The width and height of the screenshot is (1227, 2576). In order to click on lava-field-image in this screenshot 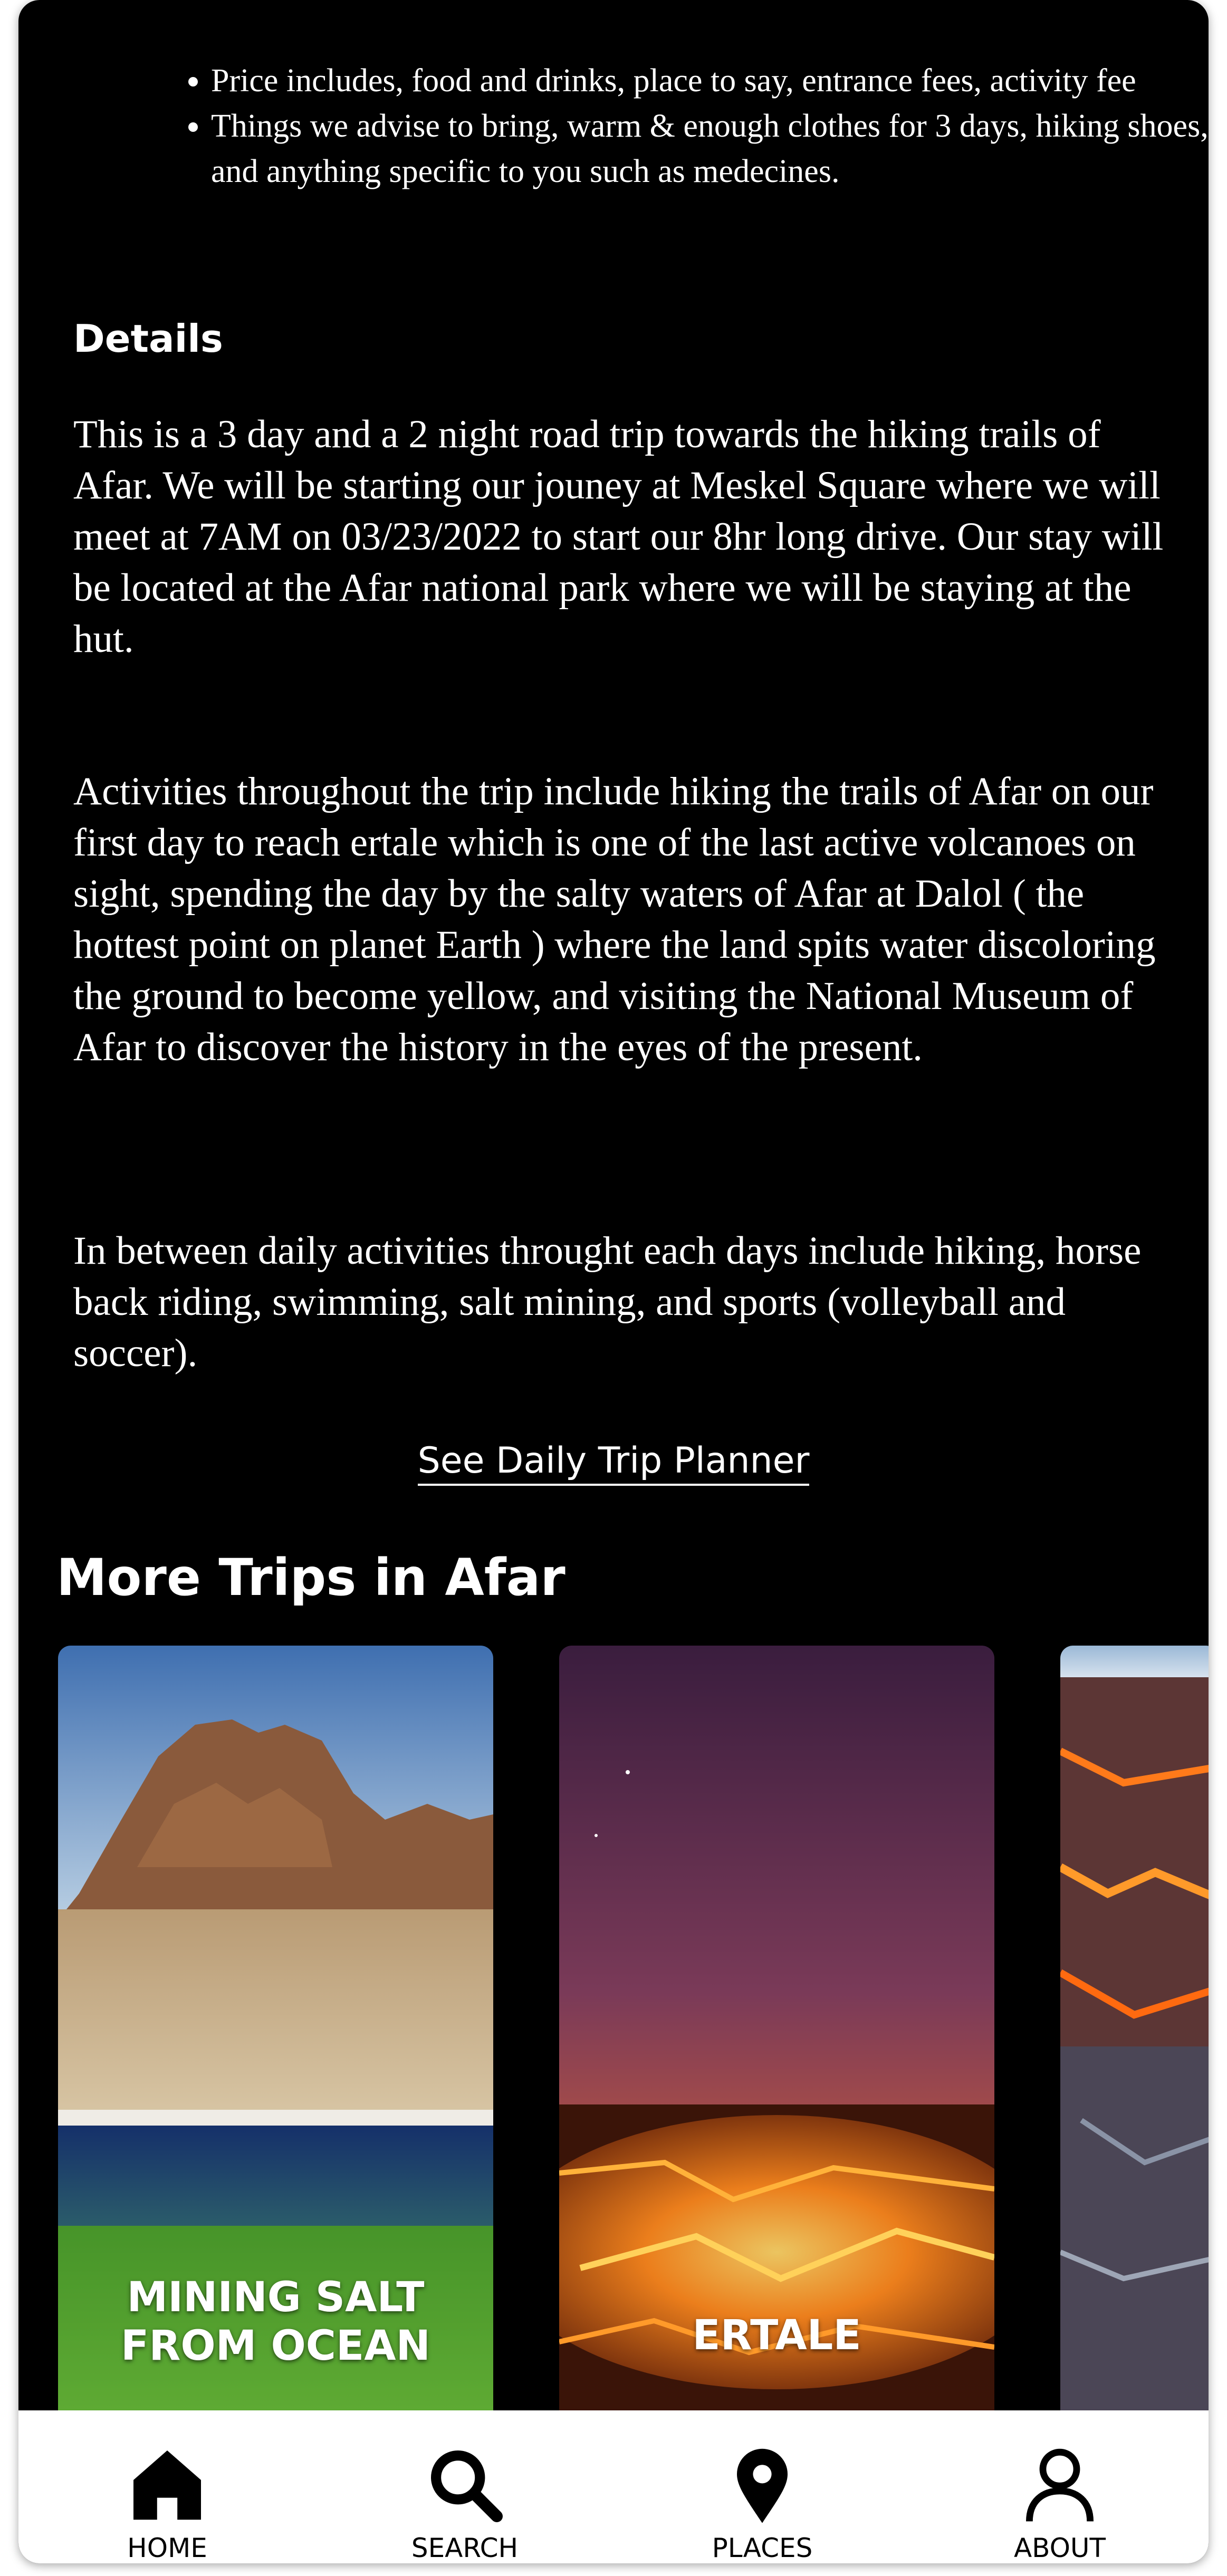, I will do `click(1134, 2031)`.